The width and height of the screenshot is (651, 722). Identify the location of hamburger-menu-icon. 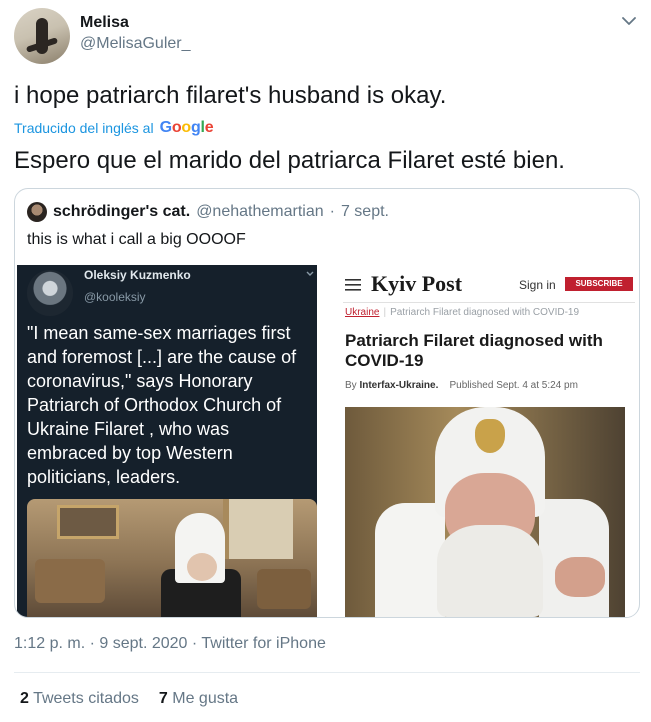
(353, 285).